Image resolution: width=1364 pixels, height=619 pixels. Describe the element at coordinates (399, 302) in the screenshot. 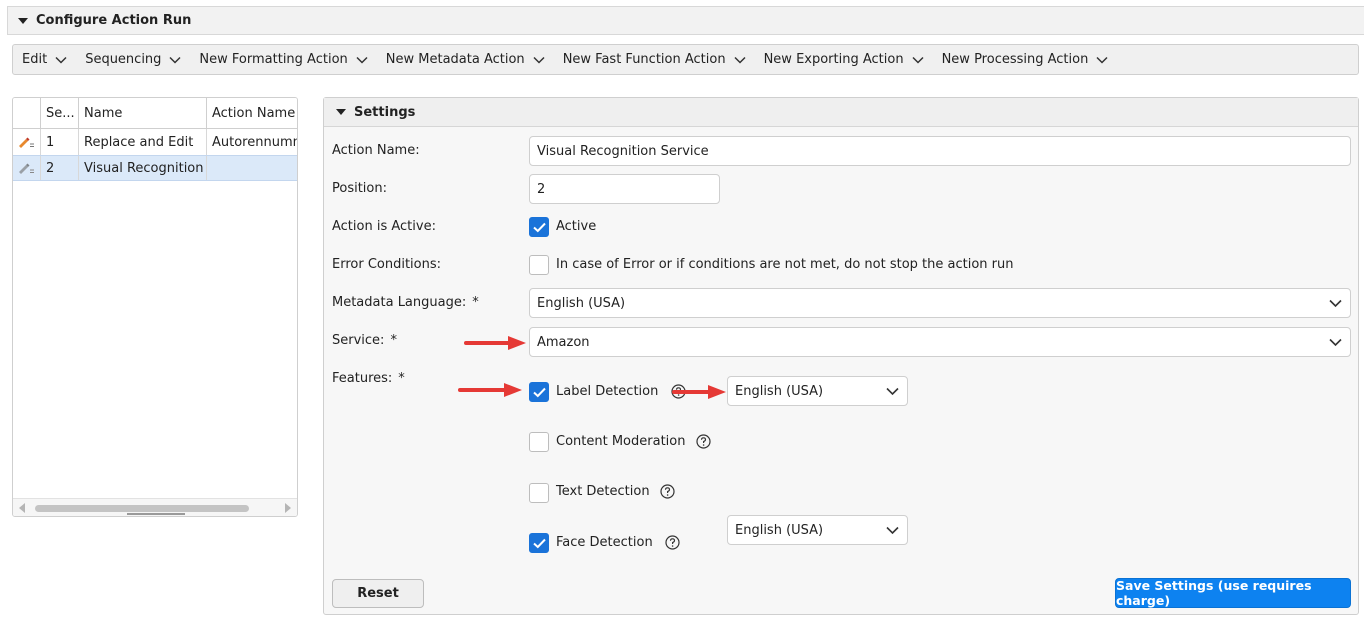

I see `metadata-language-label-text: Metadata Language:` at that location.